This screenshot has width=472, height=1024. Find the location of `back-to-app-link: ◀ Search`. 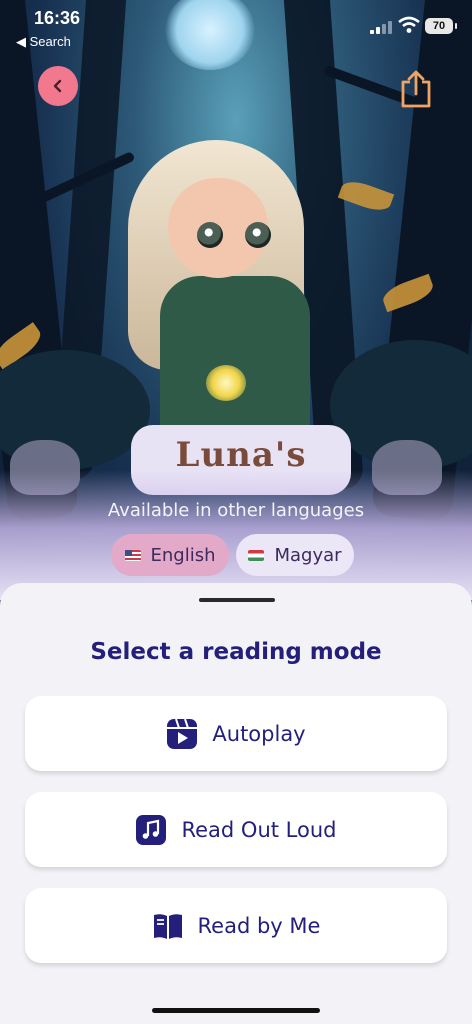

back-to-app-link: ◀ Search is located at coordinates (43, 42).